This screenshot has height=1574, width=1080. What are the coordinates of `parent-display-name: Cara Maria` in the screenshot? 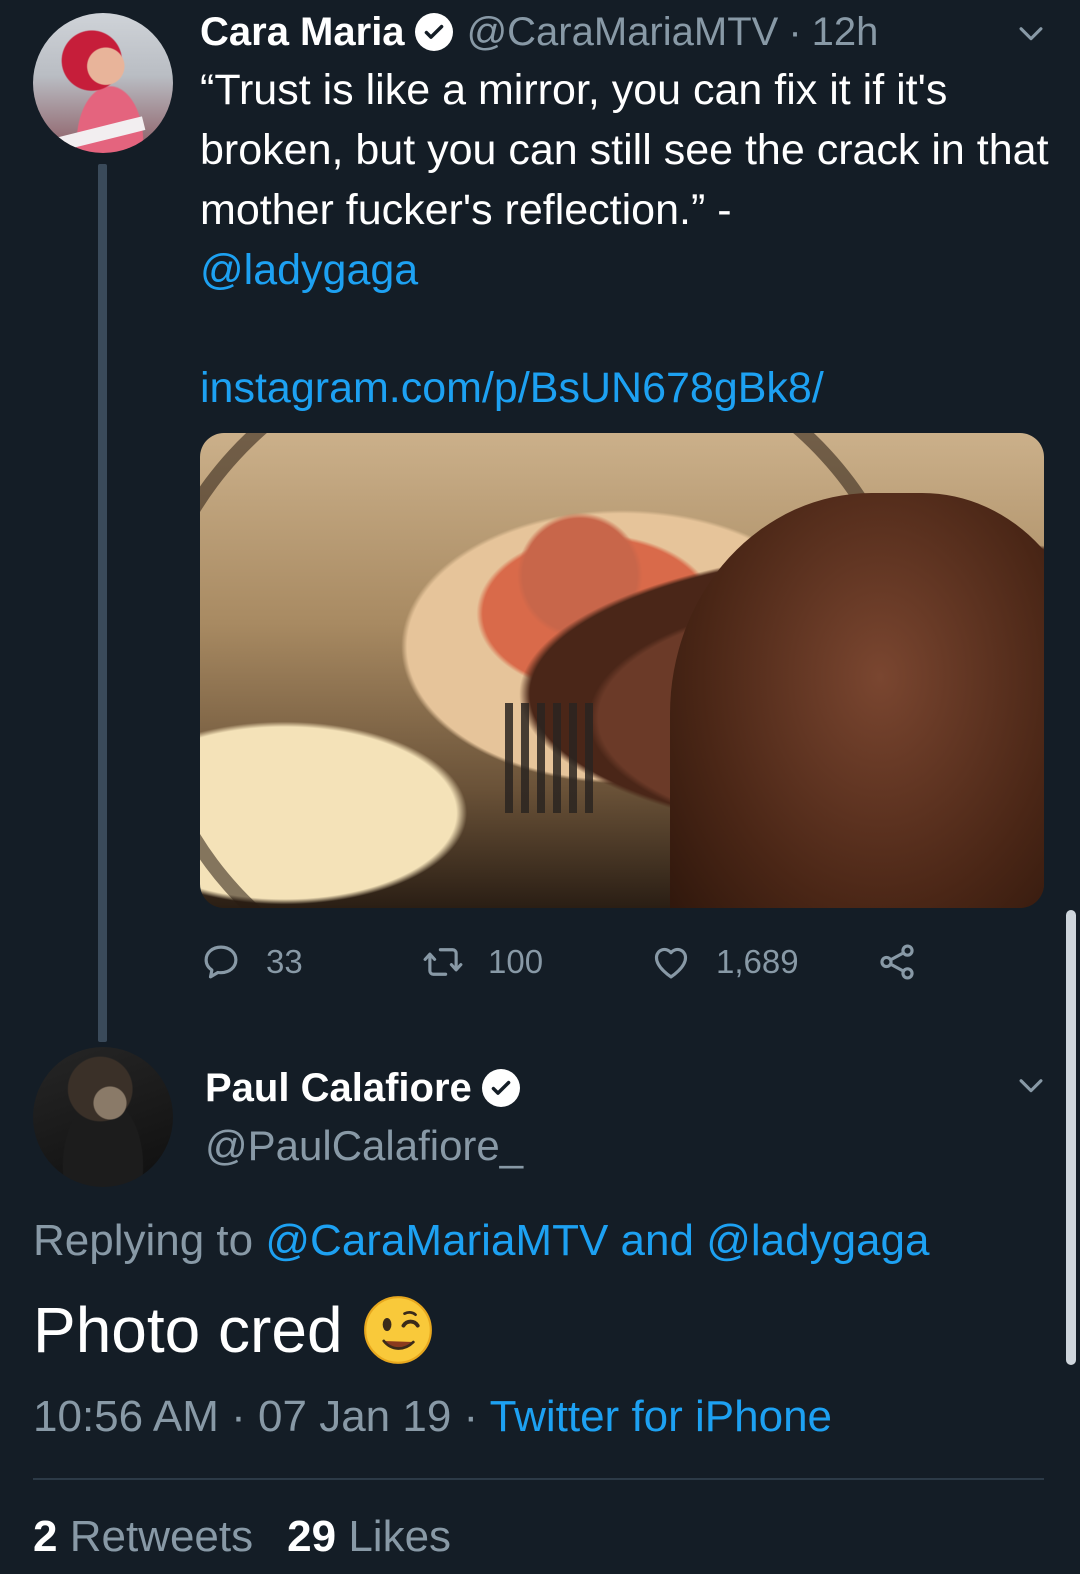 It's located at (302, 32).